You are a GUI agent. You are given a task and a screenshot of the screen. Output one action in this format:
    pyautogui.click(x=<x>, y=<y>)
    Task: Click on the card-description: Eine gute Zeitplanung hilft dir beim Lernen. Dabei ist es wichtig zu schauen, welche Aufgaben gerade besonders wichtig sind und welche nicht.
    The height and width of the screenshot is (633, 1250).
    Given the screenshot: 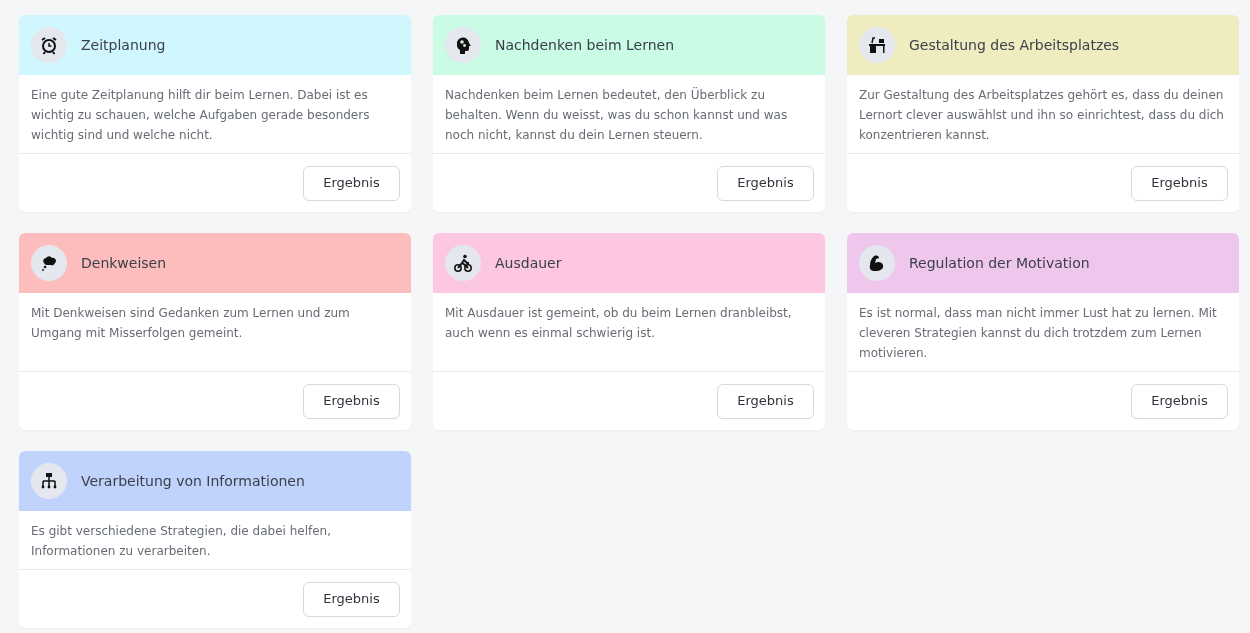 What is the action you would take?
    pyautogui.click(x=215, y=114)
    